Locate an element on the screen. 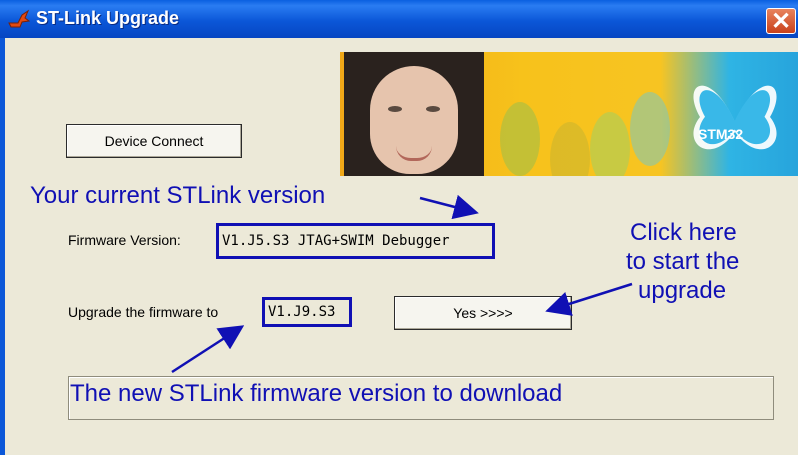  arrow-to-new-version is located at coordinates (208, 349).